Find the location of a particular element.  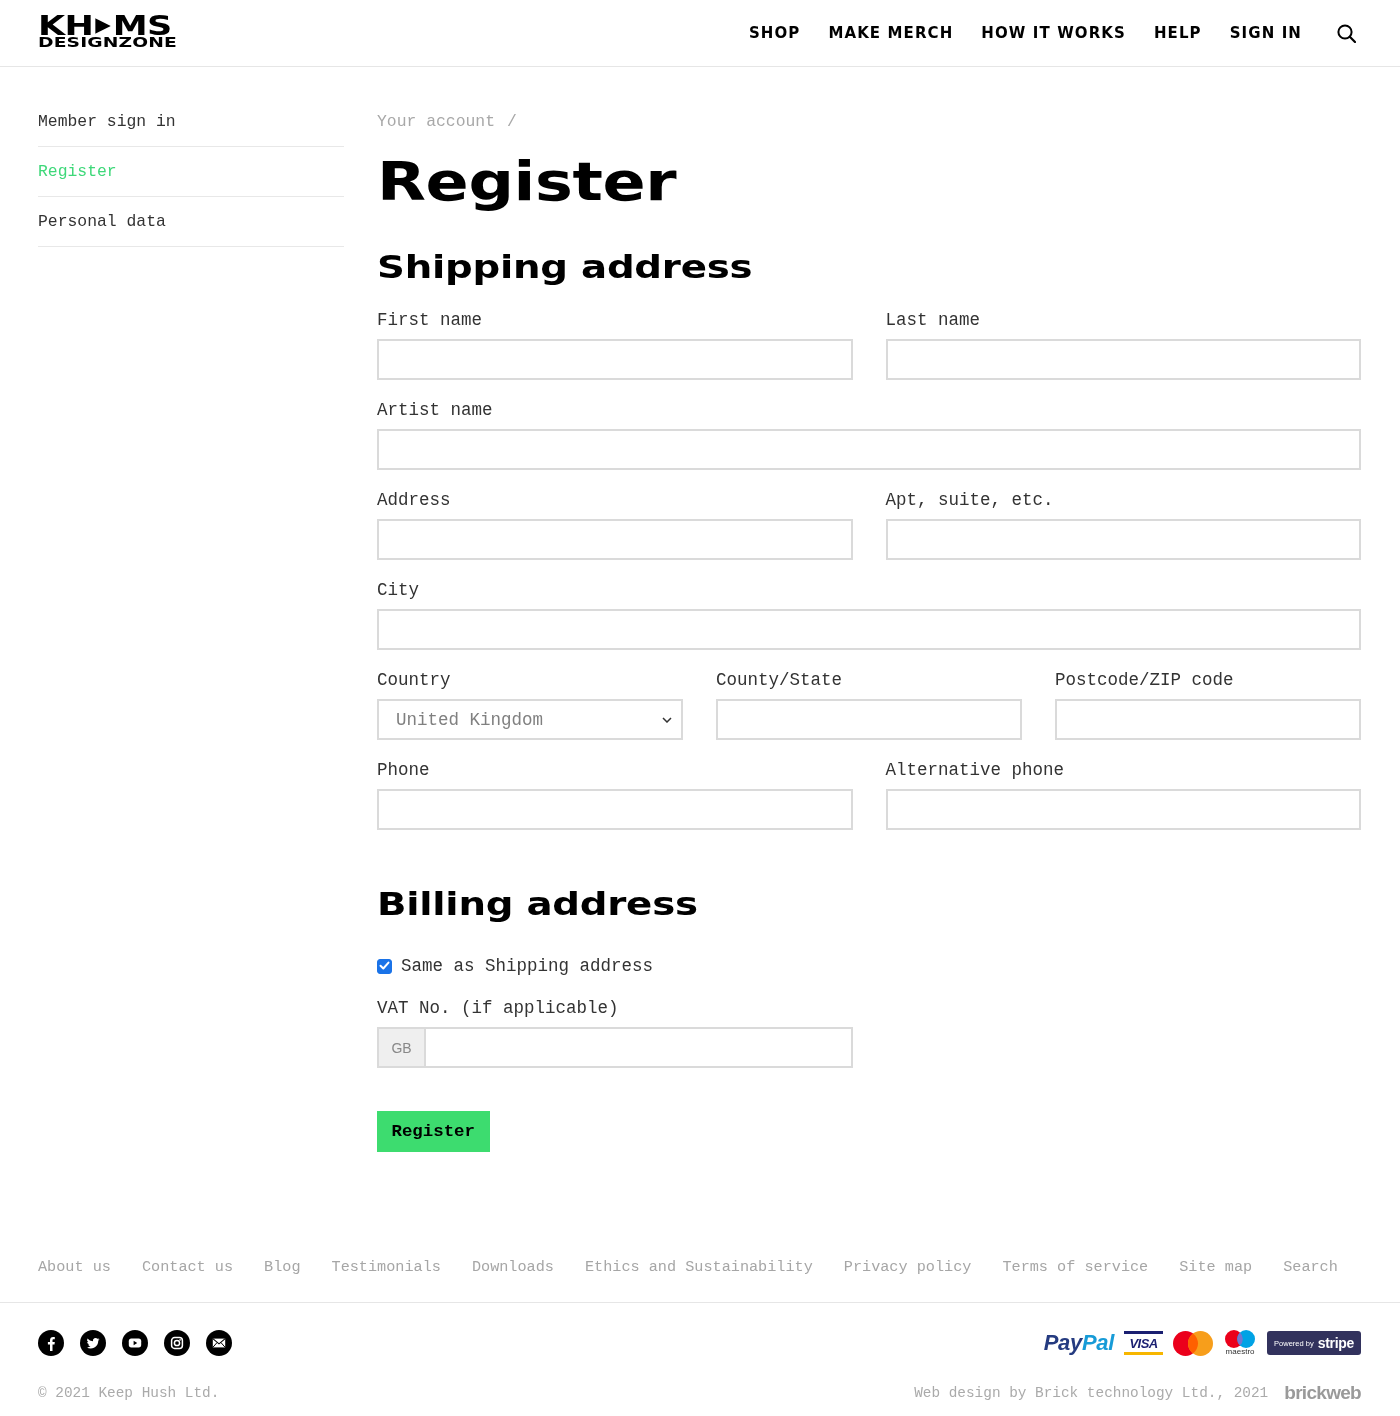

country-code-prefix: GB is located at coordinates (401, 1047).